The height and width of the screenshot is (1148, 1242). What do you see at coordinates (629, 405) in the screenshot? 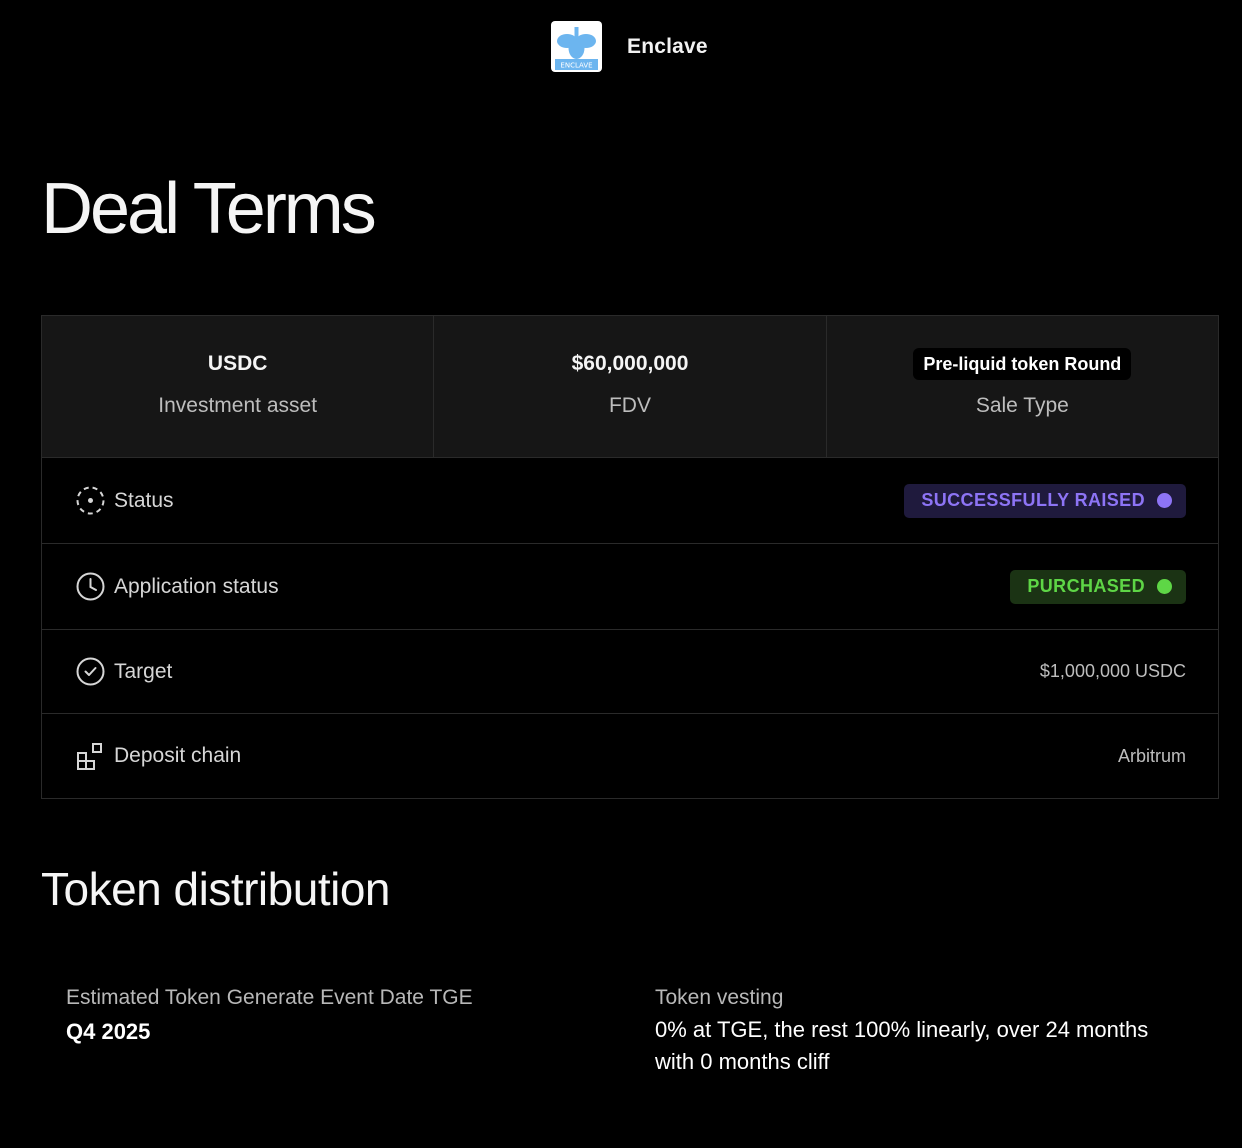
I see `fdv-label: FDV` at bounding box center [629, 405].